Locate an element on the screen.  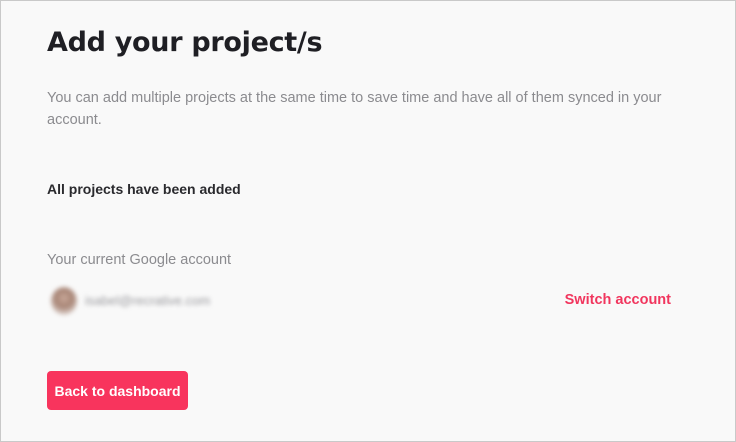
page-title: Add your project/s is located at coordinates (185, 42).